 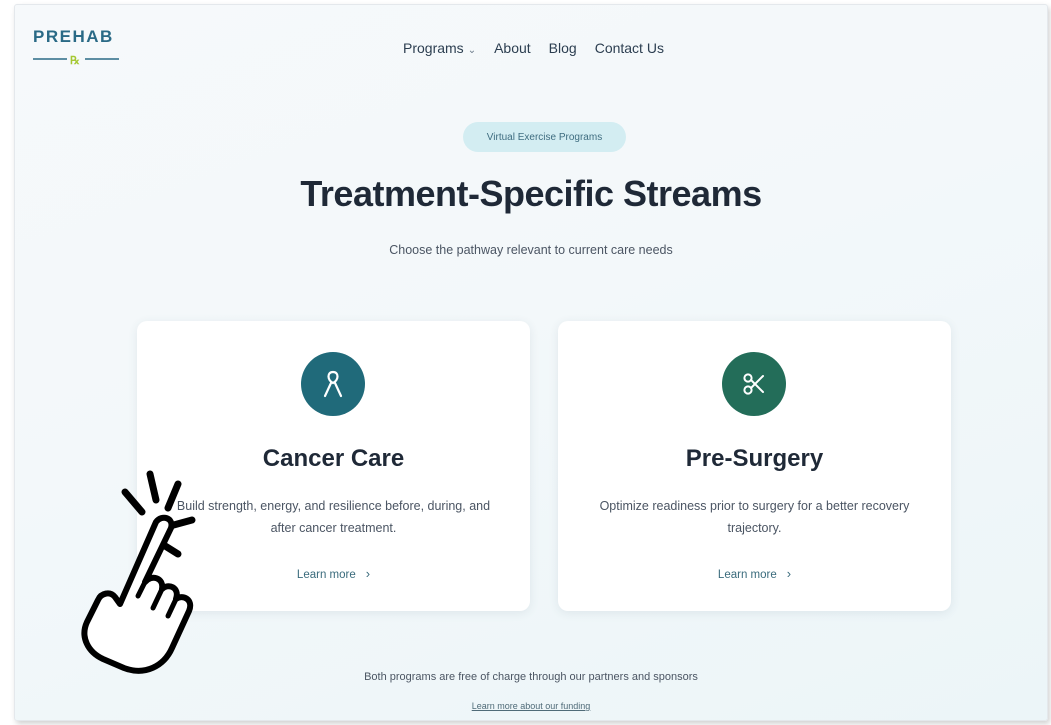 What do you see at coordinates (531, 193) in the screenshot?
I see `page-title: Treatment-Specific Streams` at bounding box center [531, 193].